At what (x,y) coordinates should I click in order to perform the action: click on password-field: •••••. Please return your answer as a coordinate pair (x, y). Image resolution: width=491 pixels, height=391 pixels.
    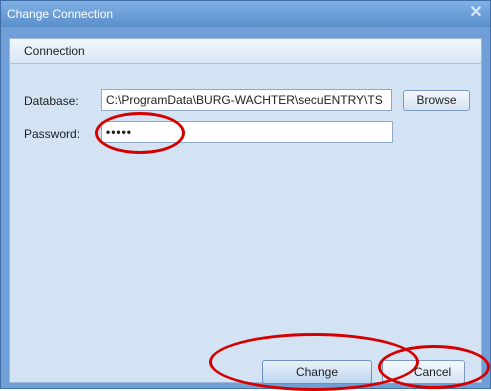
    Looking at the image, I should click on (247, 132).